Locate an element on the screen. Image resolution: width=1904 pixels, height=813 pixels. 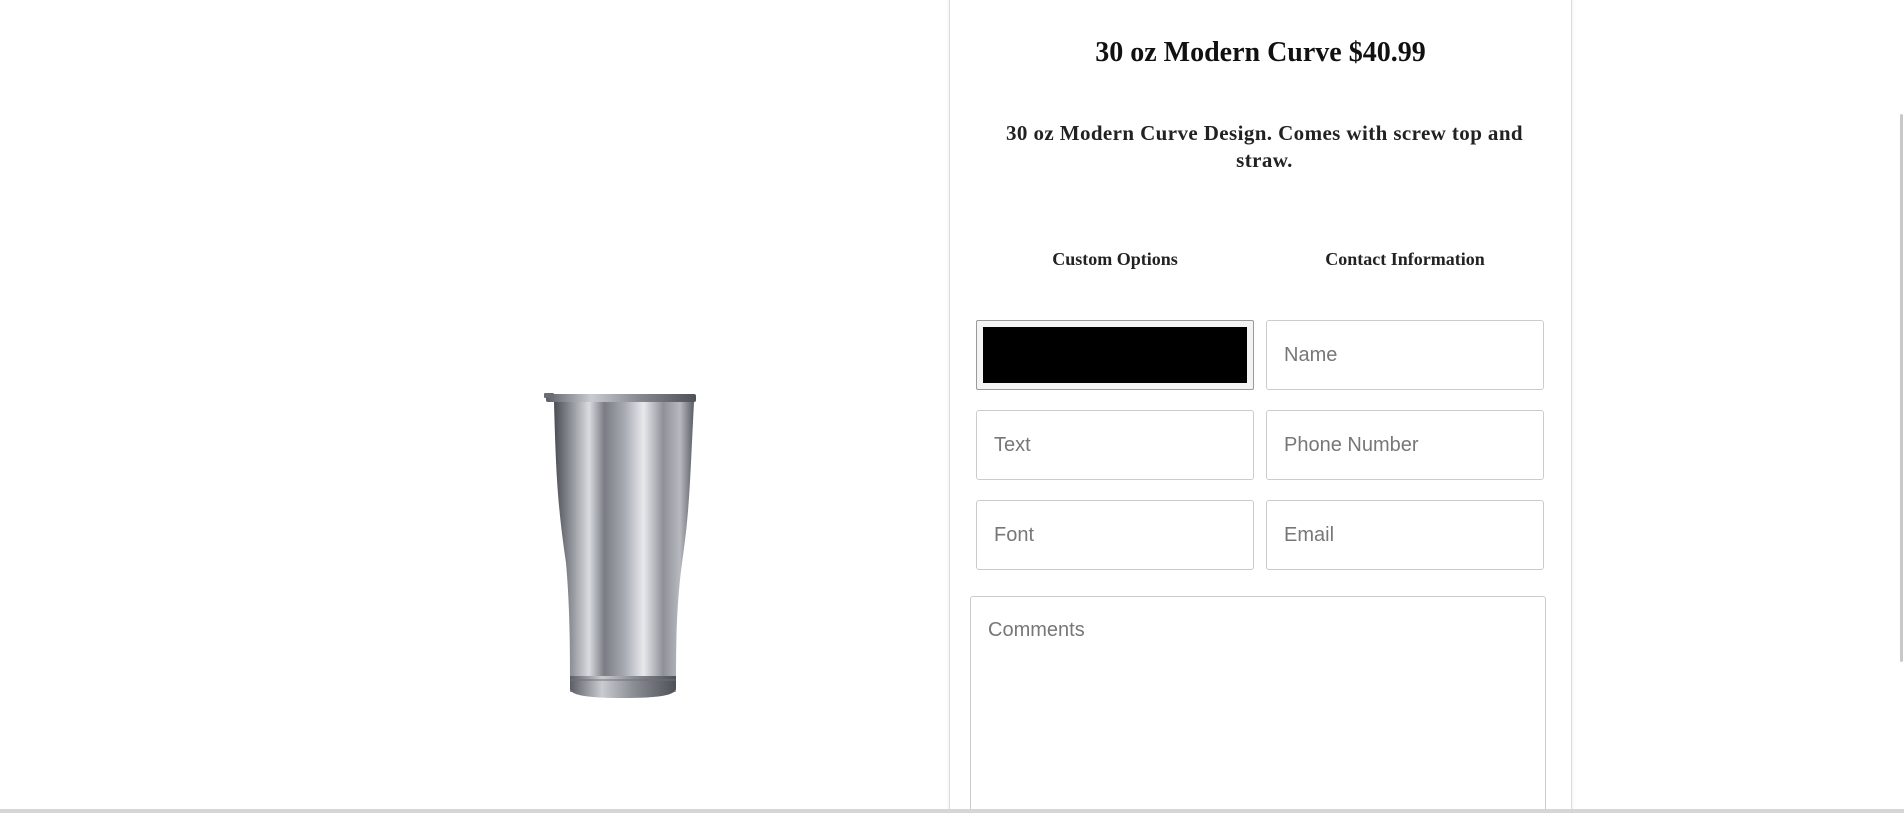
contact-information-heading: Contact Information is located at coordinates (1405, 259).